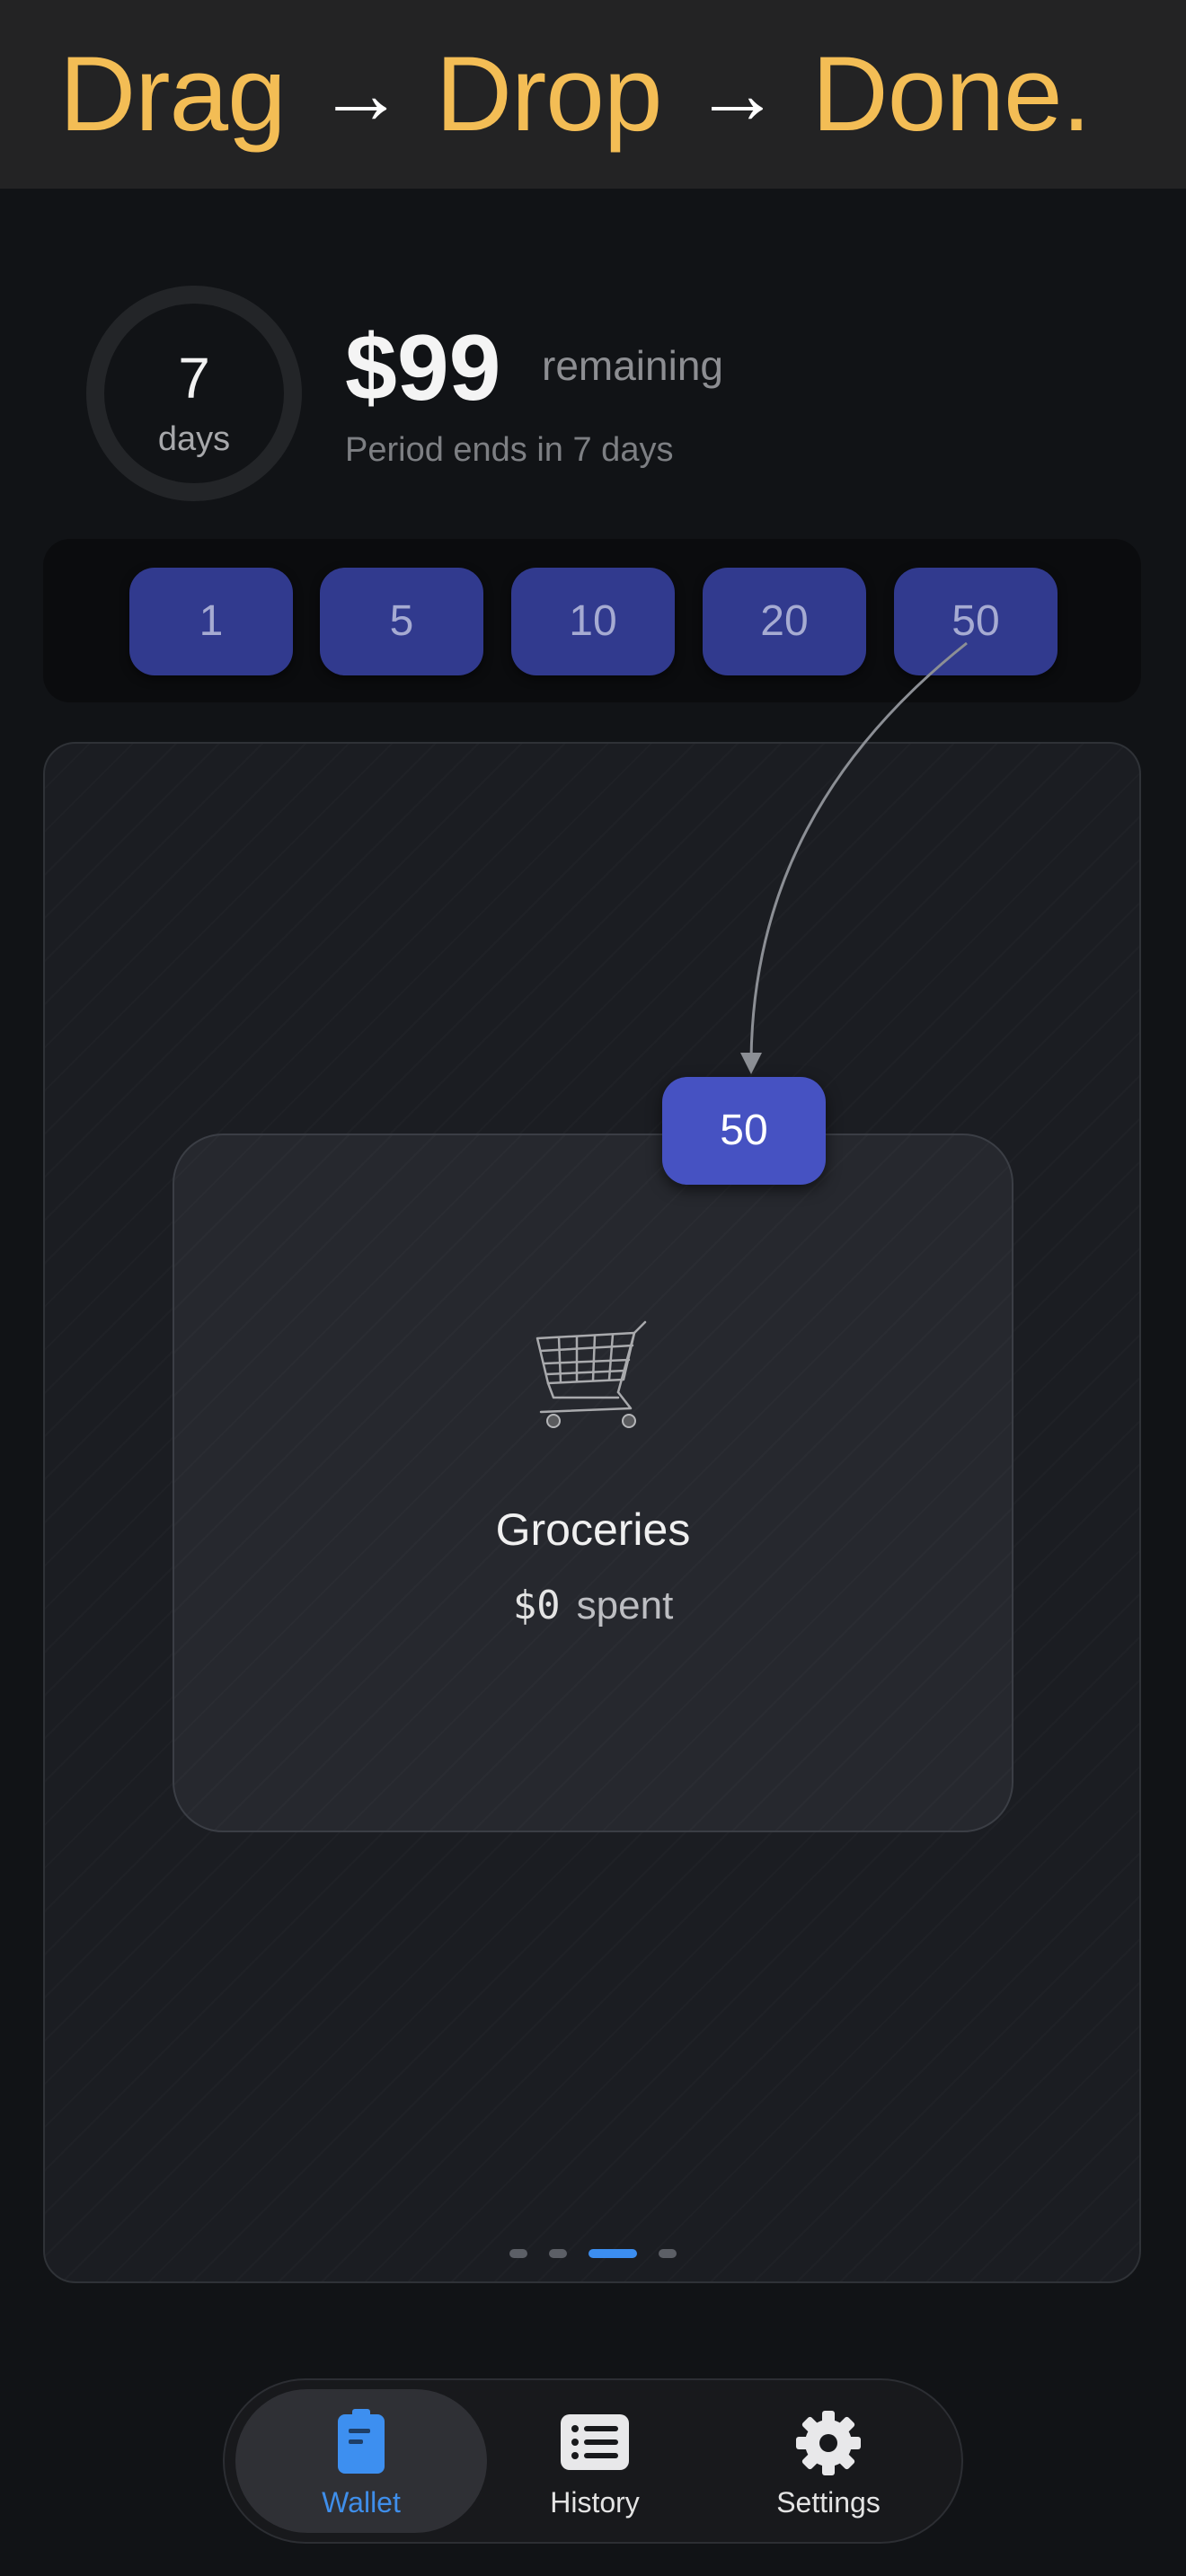 The width and height of the screenshot is (1186, 2576). I want to click on amount-chip-tray: 1 5 10 20 50, so click(592, 620).